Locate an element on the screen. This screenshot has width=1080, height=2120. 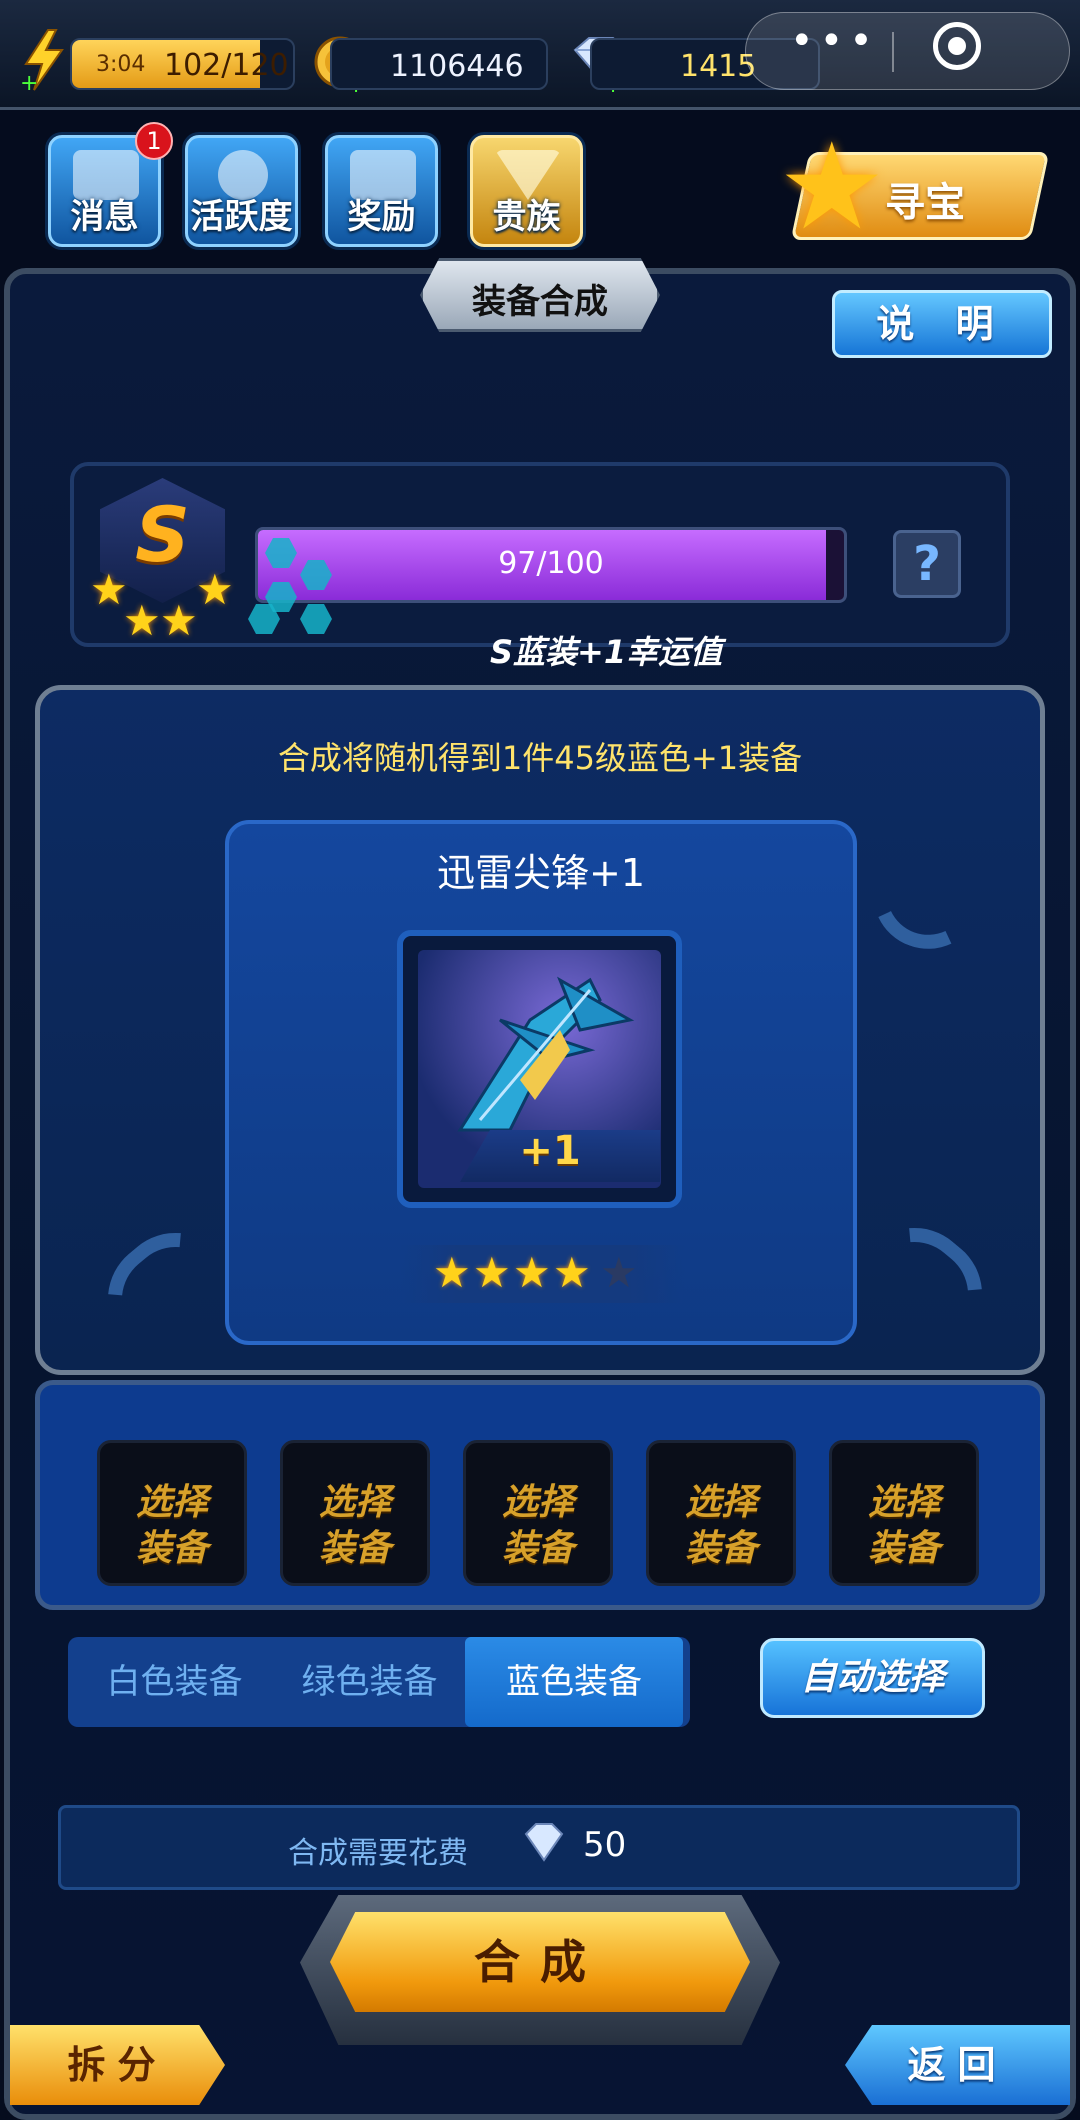
luck-value: 97/100 is located at coordinates (551, 563).